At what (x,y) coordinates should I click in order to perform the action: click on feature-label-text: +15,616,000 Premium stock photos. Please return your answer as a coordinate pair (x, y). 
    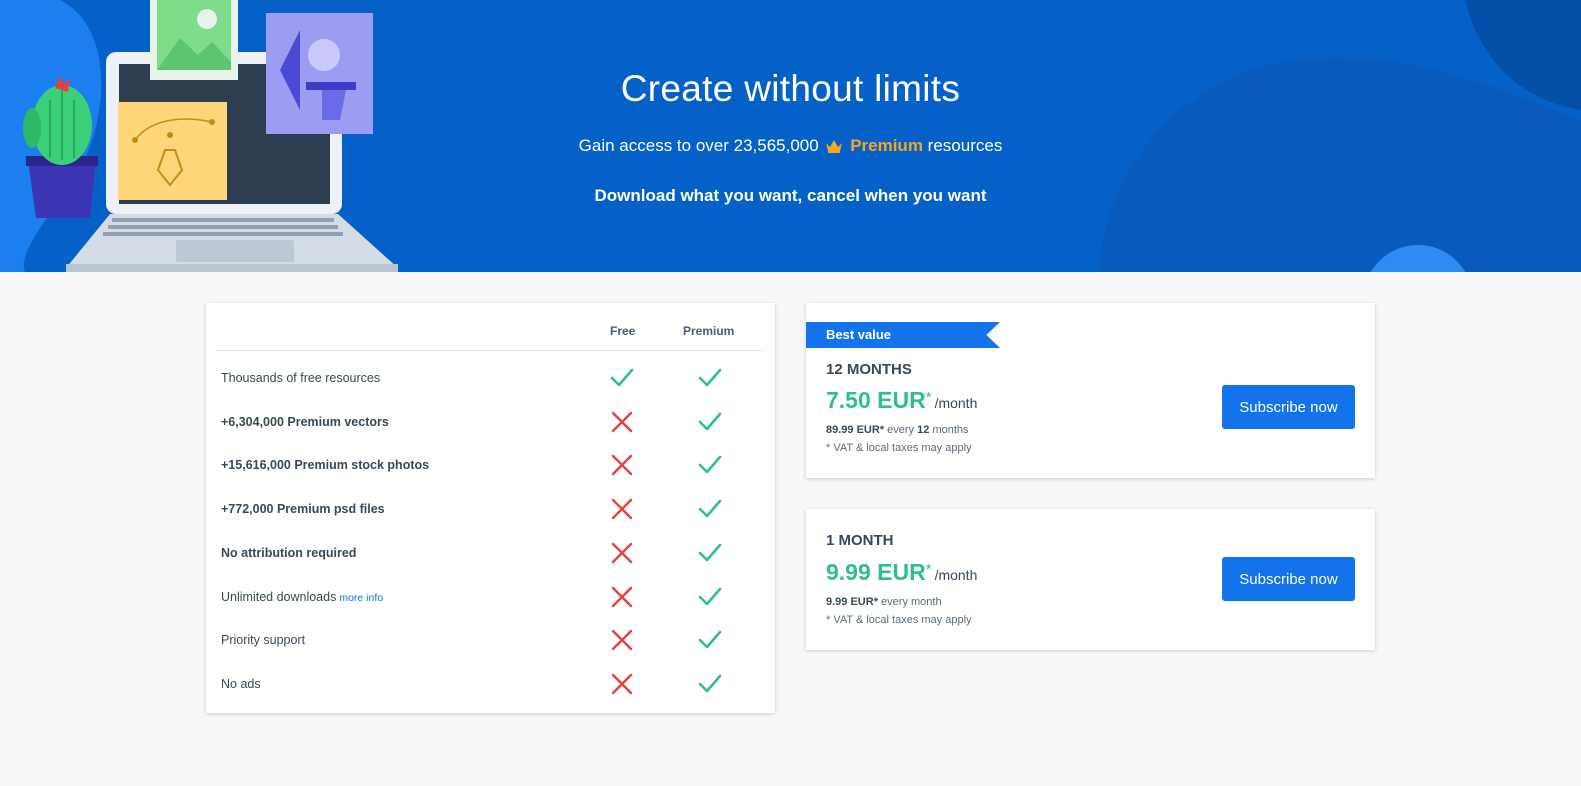
    Looking at the image, I should click on (325, 465).